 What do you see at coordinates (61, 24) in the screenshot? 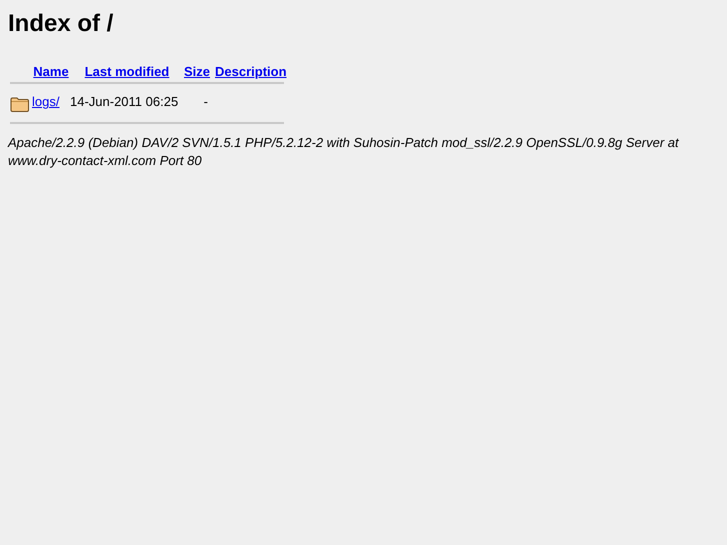
I see `page-title: Index of /` at bounding box center [61, 24].